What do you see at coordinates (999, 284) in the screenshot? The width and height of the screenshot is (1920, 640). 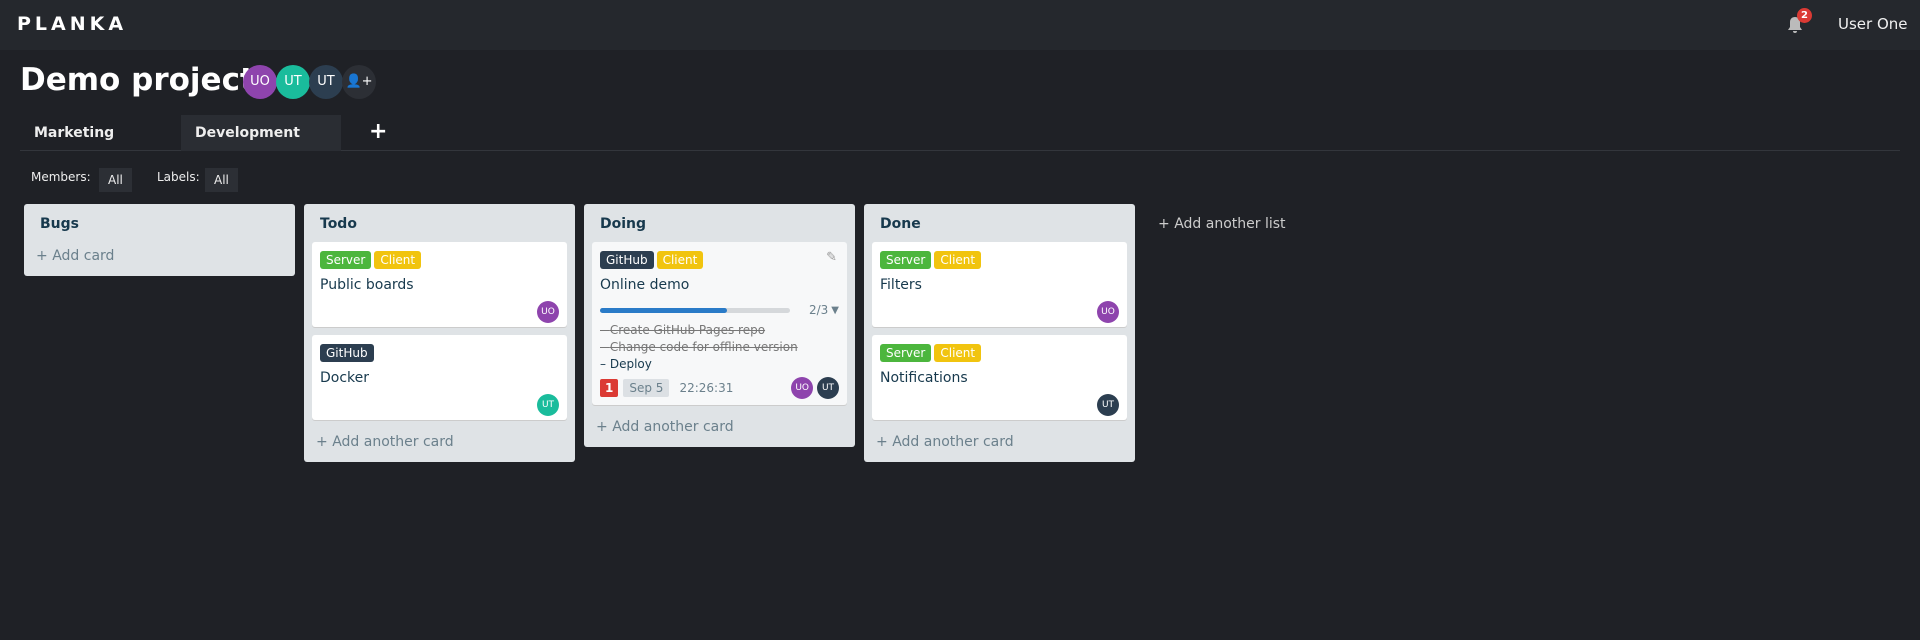 I see `card: Server Client Filters UO` at bounding box center [999, 284].